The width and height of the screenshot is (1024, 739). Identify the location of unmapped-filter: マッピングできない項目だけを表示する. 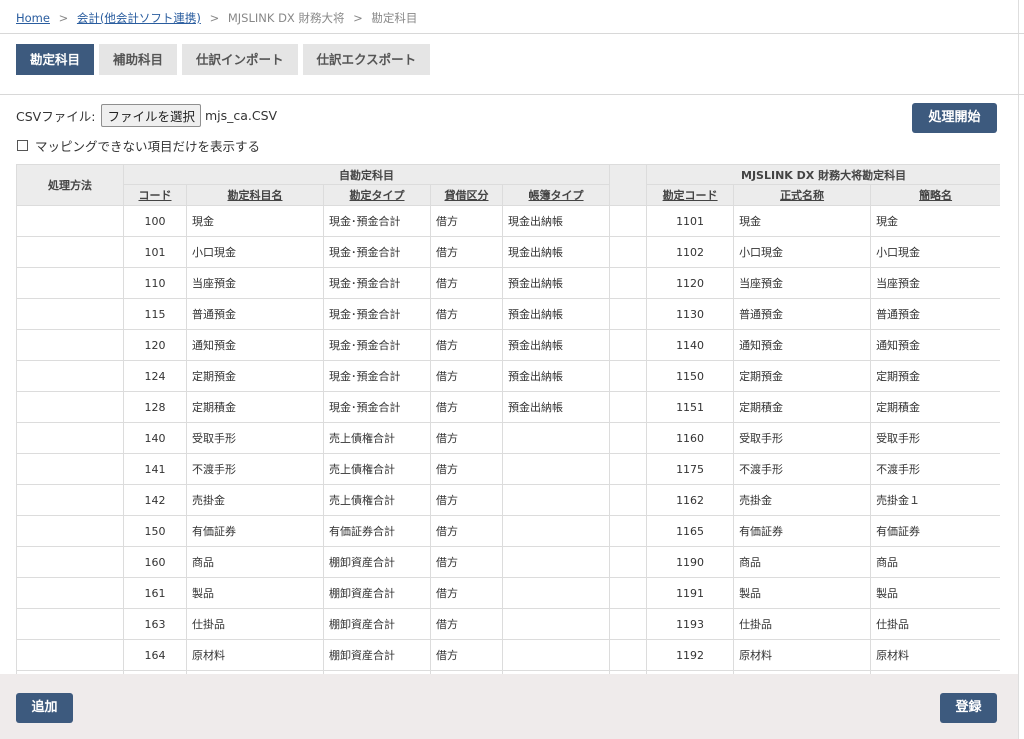
(138, 145).